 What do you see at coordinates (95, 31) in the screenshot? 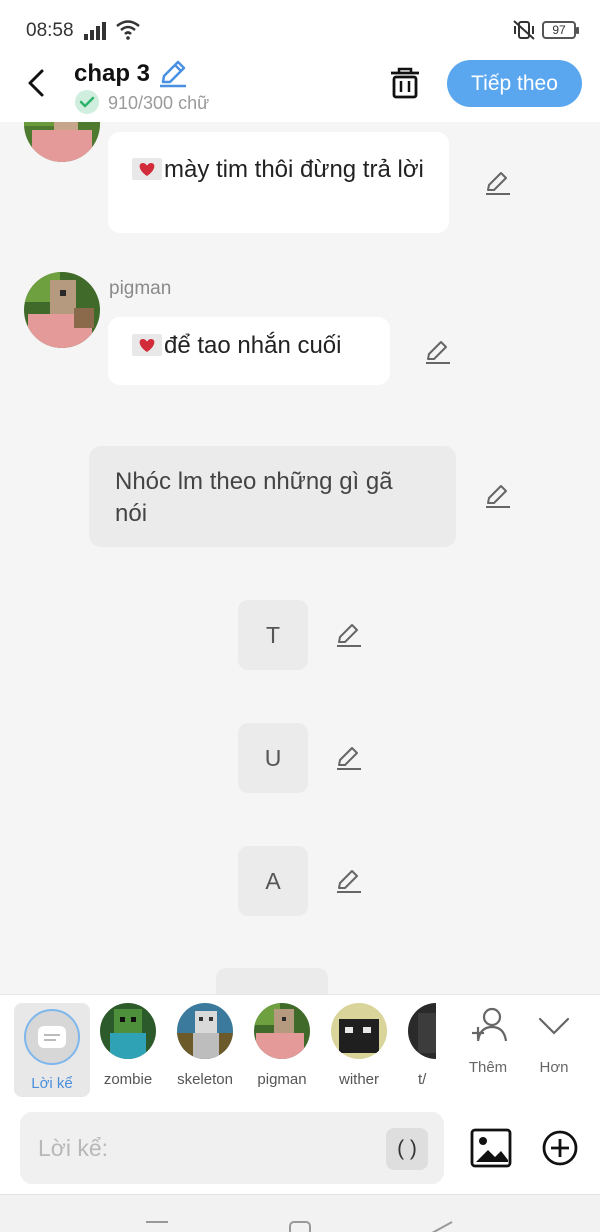
I see `signal-icon` at bounding box center [95, 31].